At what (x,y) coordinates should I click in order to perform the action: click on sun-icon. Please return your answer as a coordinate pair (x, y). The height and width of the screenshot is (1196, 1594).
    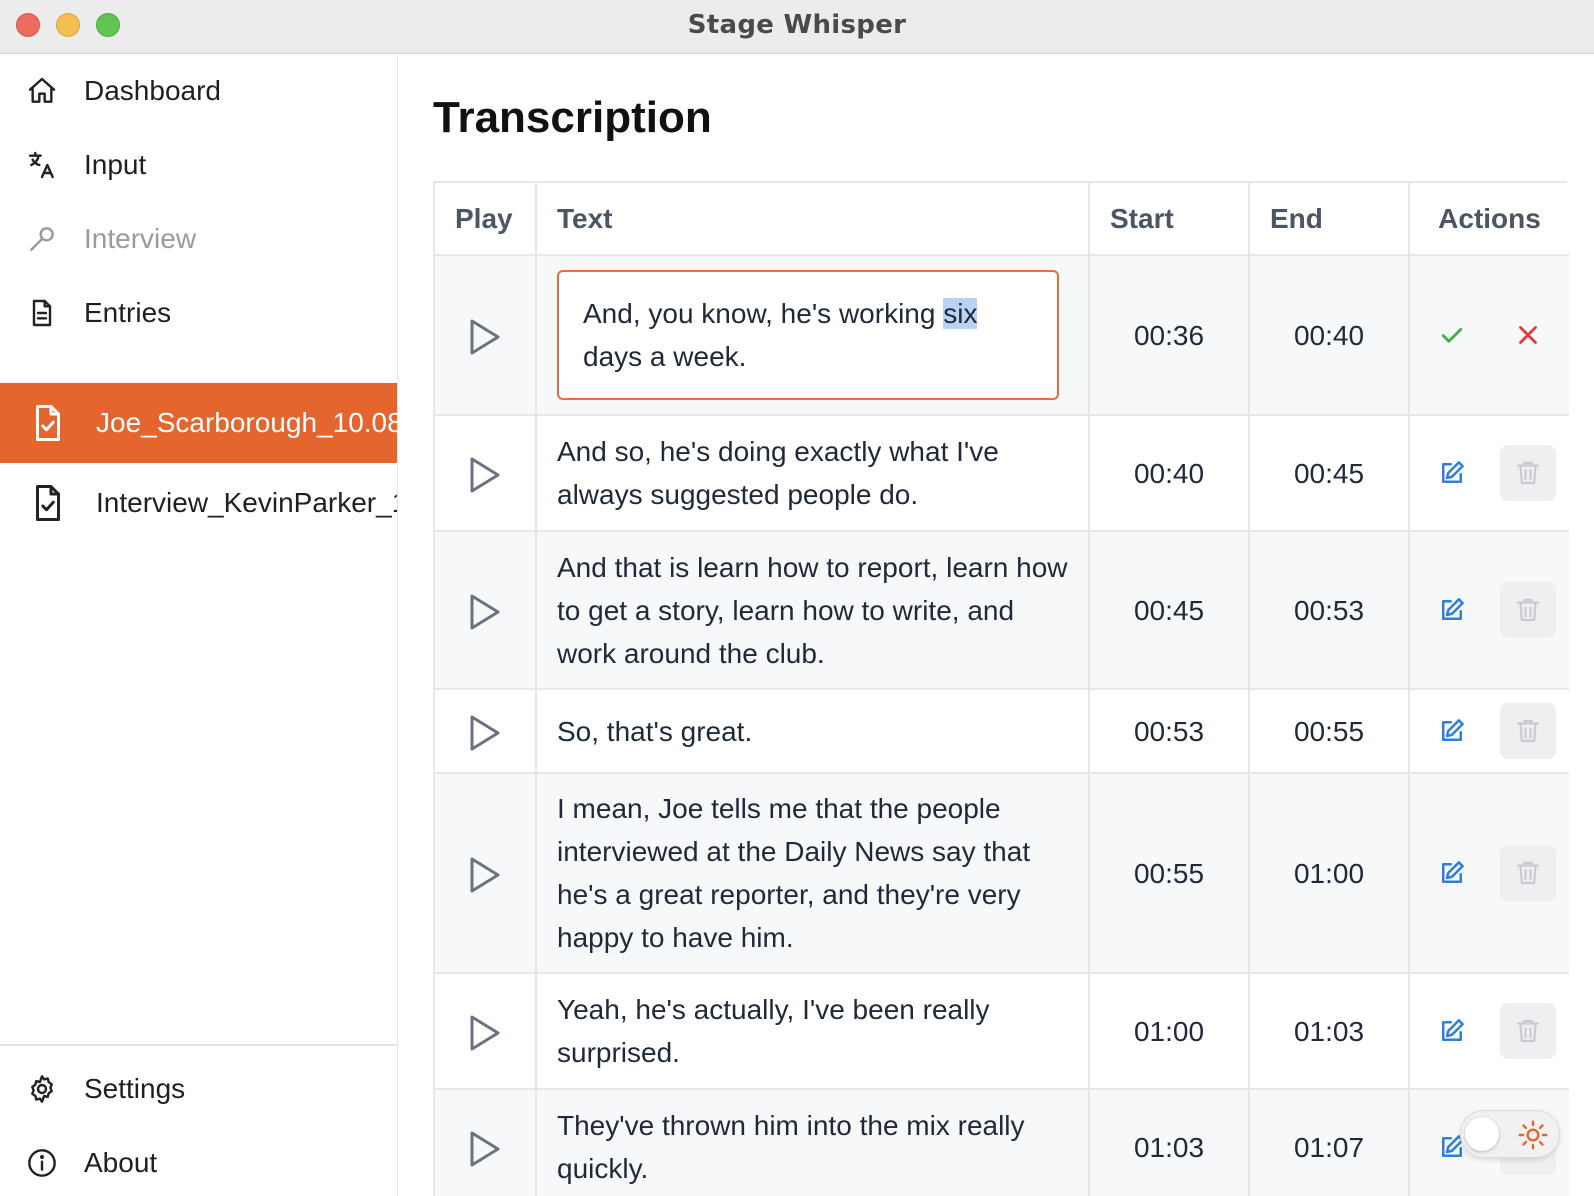
    Looking at the image, I should click on (1533, 1135).